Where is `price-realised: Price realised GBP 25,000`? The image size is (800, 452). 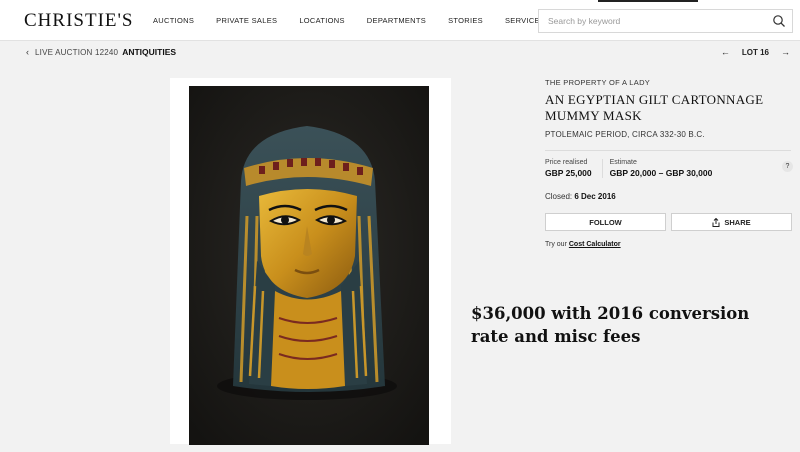 price-realised: Price realised GBP 25,000 is located at coordinates (568, 168).